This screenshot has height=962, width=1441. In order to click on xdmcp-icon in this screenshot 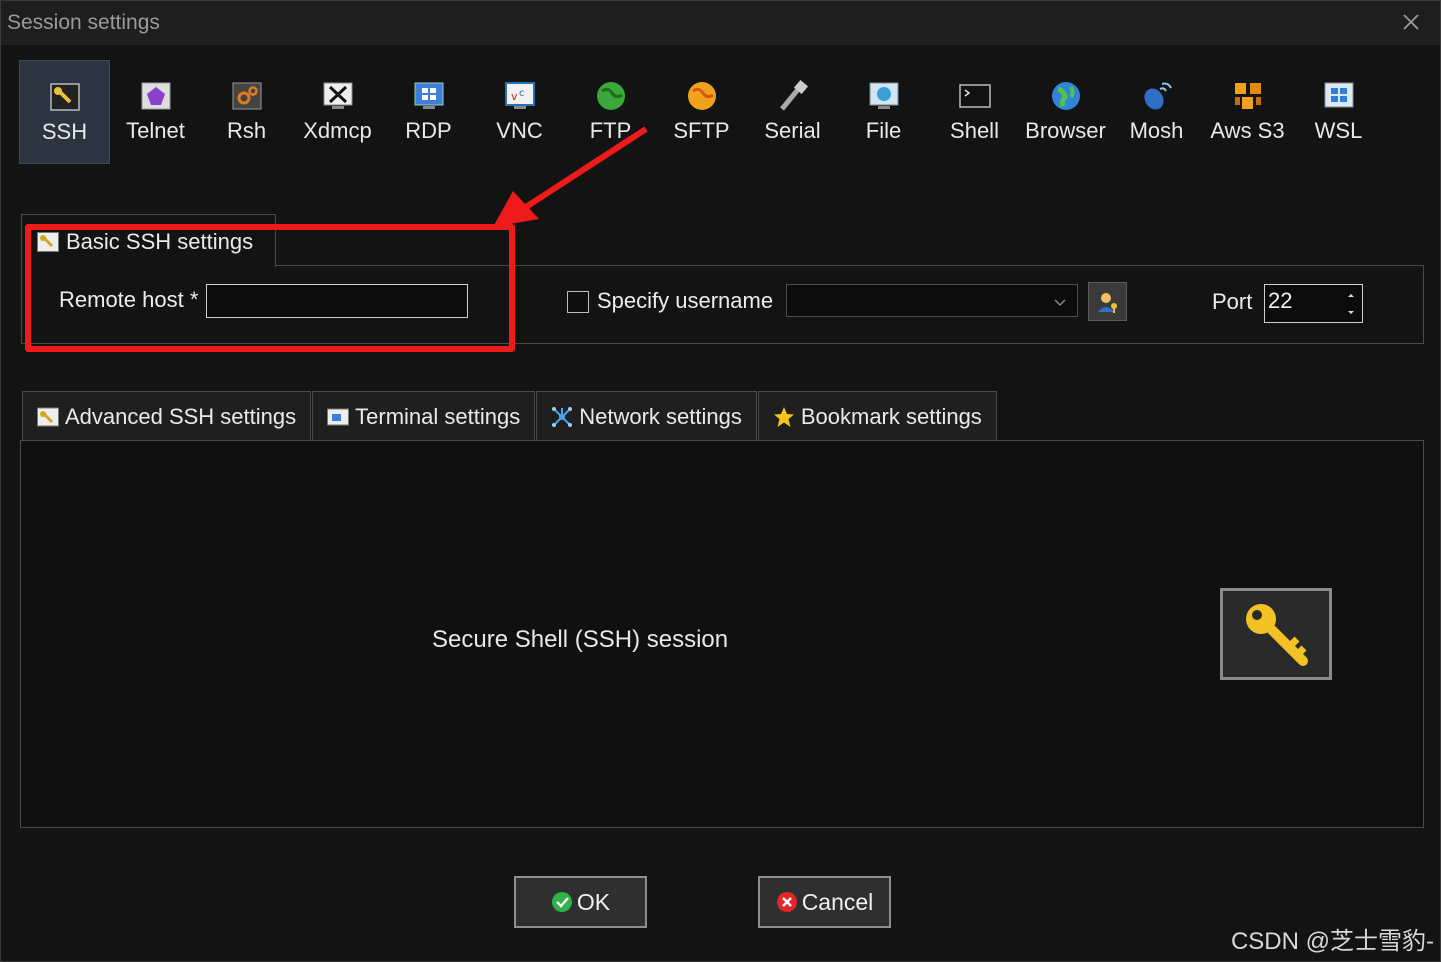, I will do `click(338, 96)`.